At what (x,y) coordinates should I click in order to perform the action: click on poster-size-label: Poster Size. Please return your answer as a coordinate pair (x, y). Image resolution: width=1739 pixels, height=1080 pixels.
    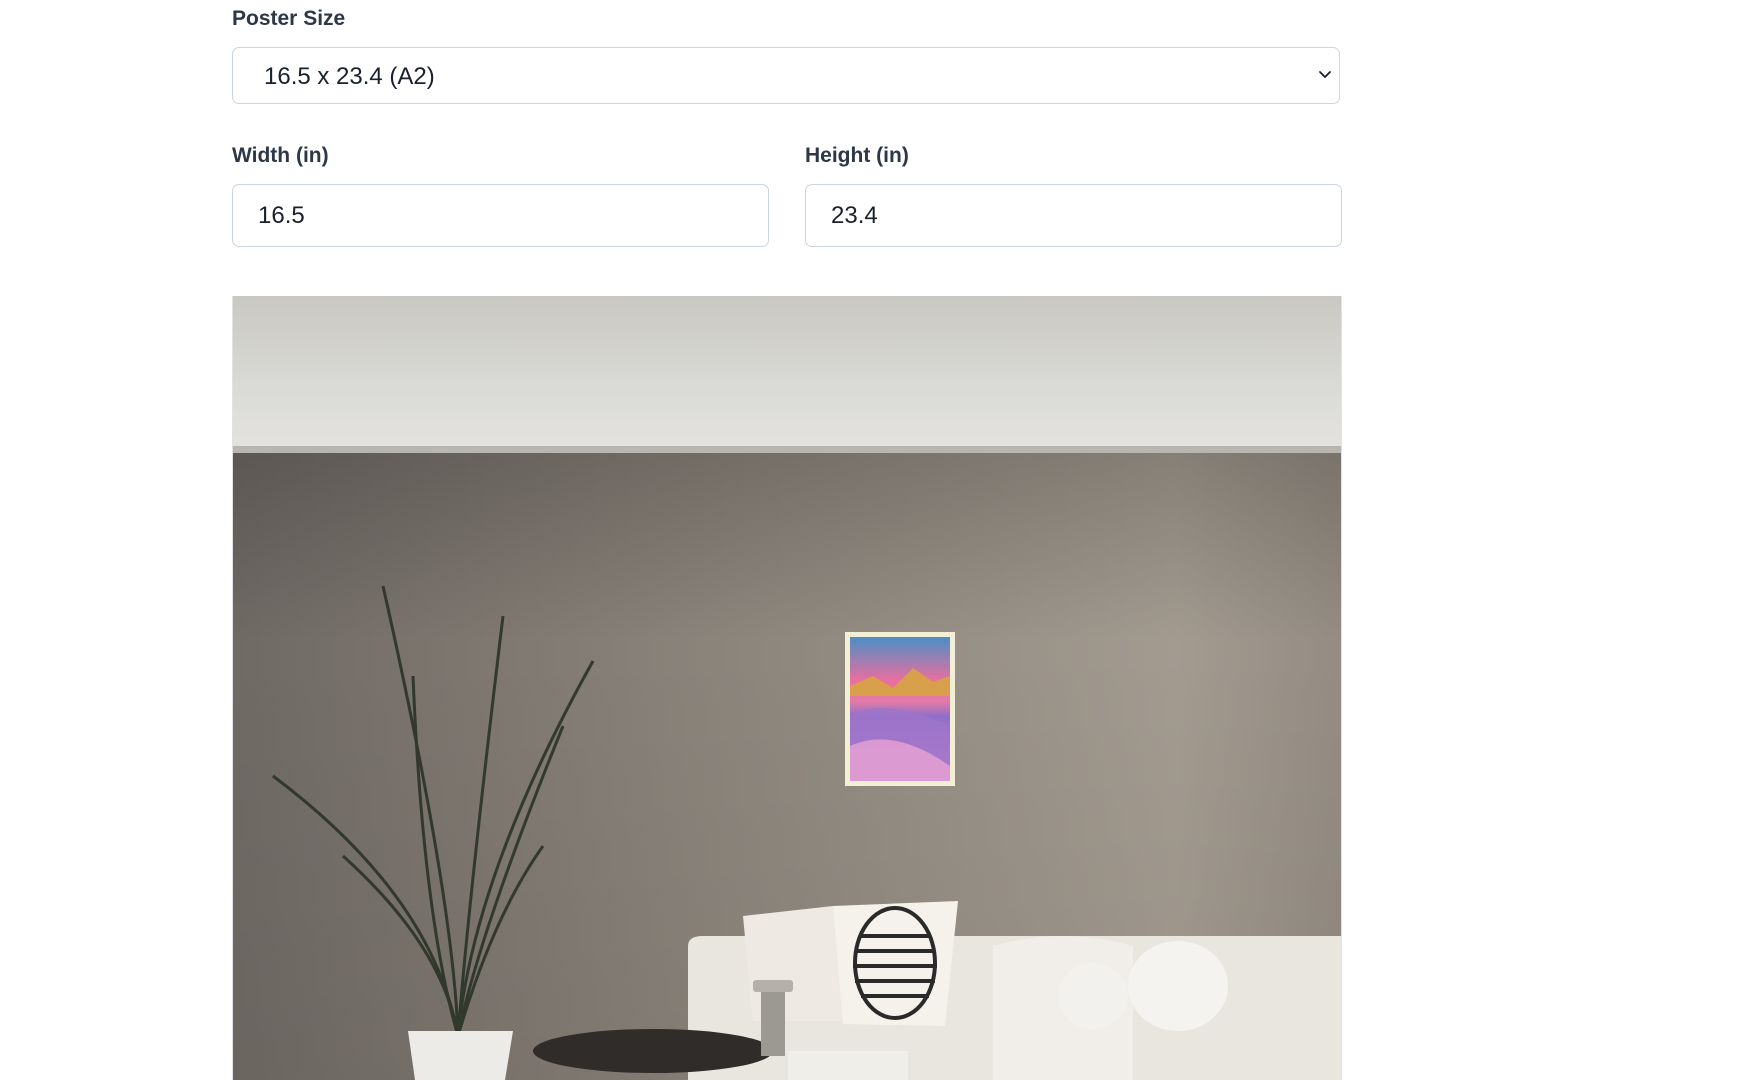
    Looking at the image, I should click on (289, 18).